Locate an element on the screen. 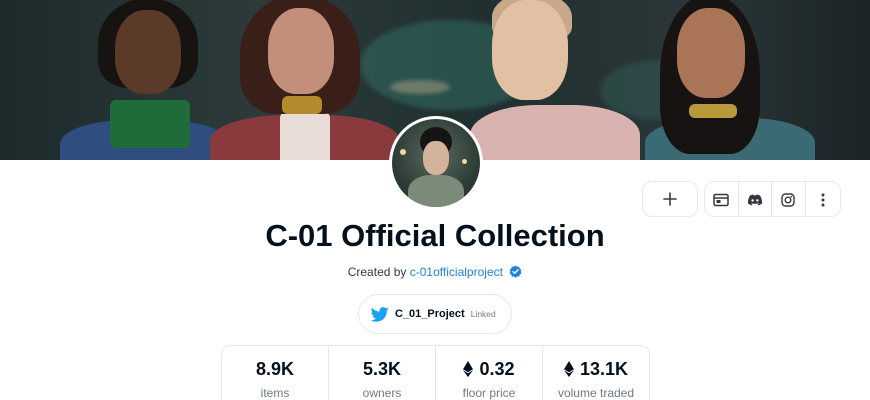  instagram-button is located at coordinates (789, 199).